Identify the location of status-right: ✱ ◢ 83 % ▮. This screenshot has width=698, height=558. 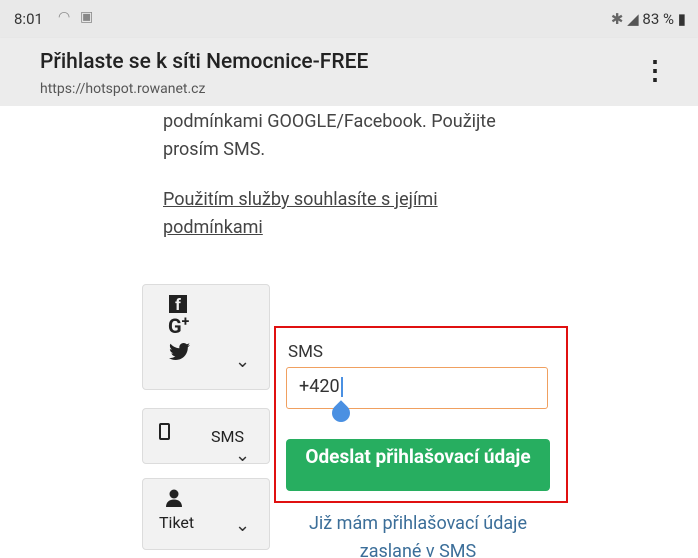
(648, 19).